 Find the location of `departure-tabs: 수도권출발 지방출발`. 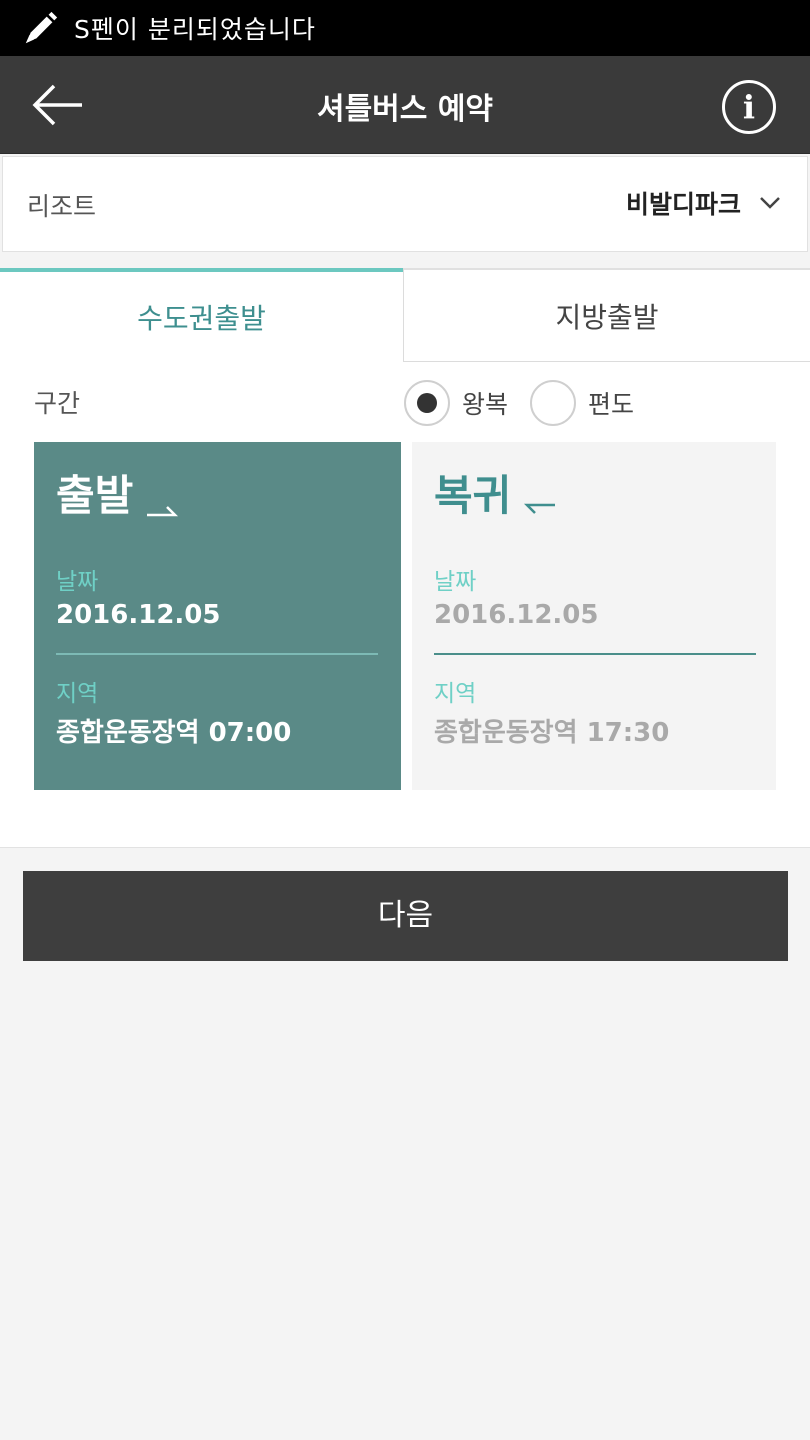

departure-tabs: 수도권출발 지방출발 is located at coordinates (405, 315).